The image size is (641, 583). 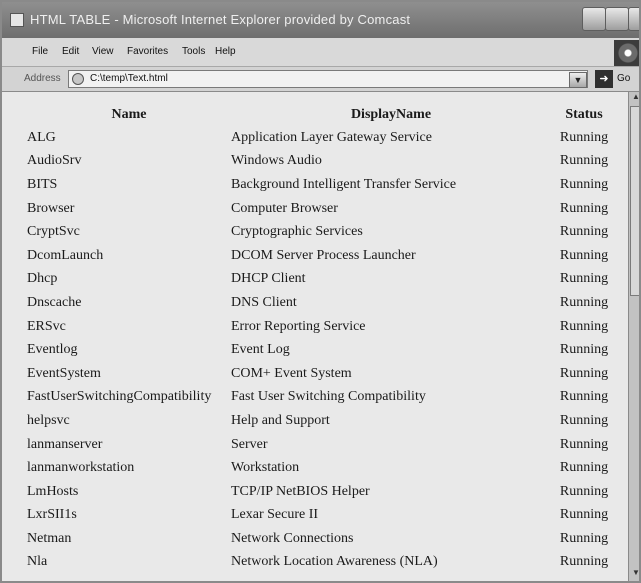 What do you see at coordinates (284, 208) in the screenshot?
I see `cell-displayname: Computer Browser` at bounding box center [284, 208].